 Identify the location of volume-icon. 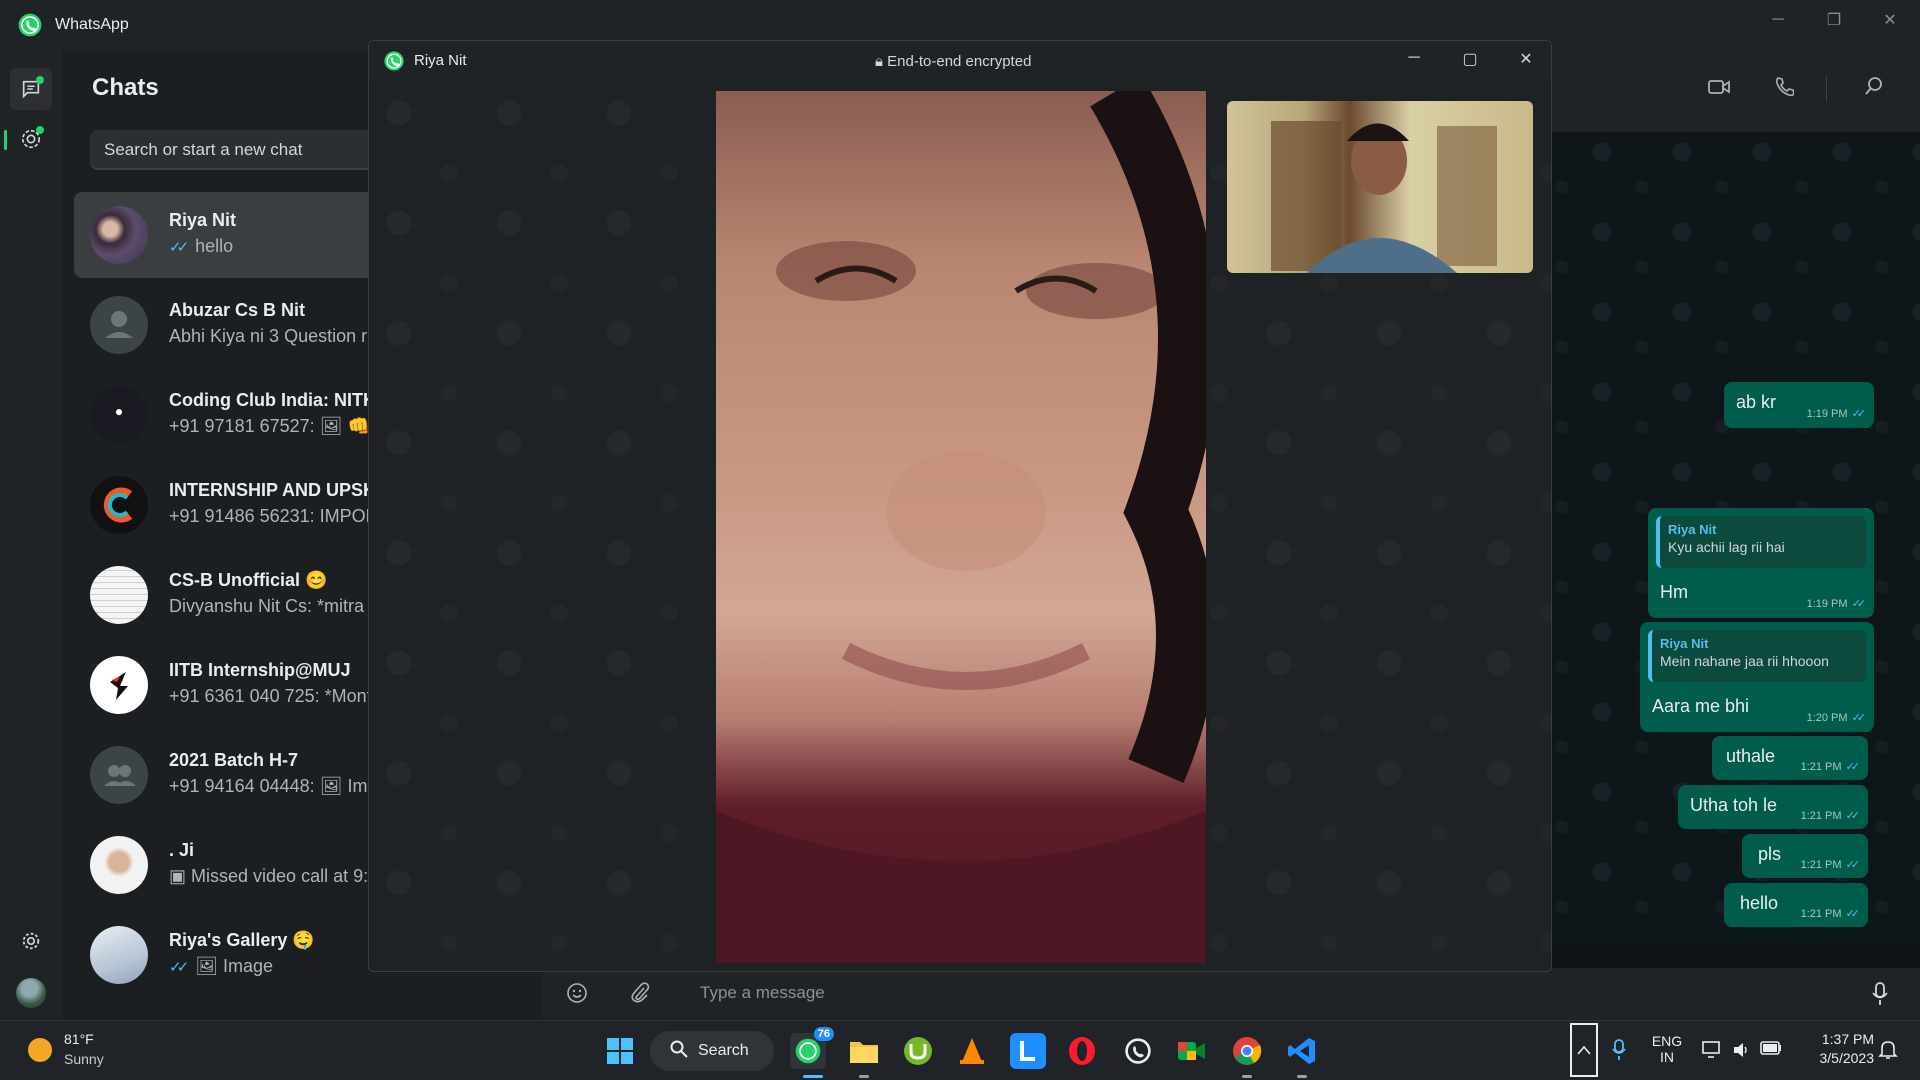
(1741, 1051).